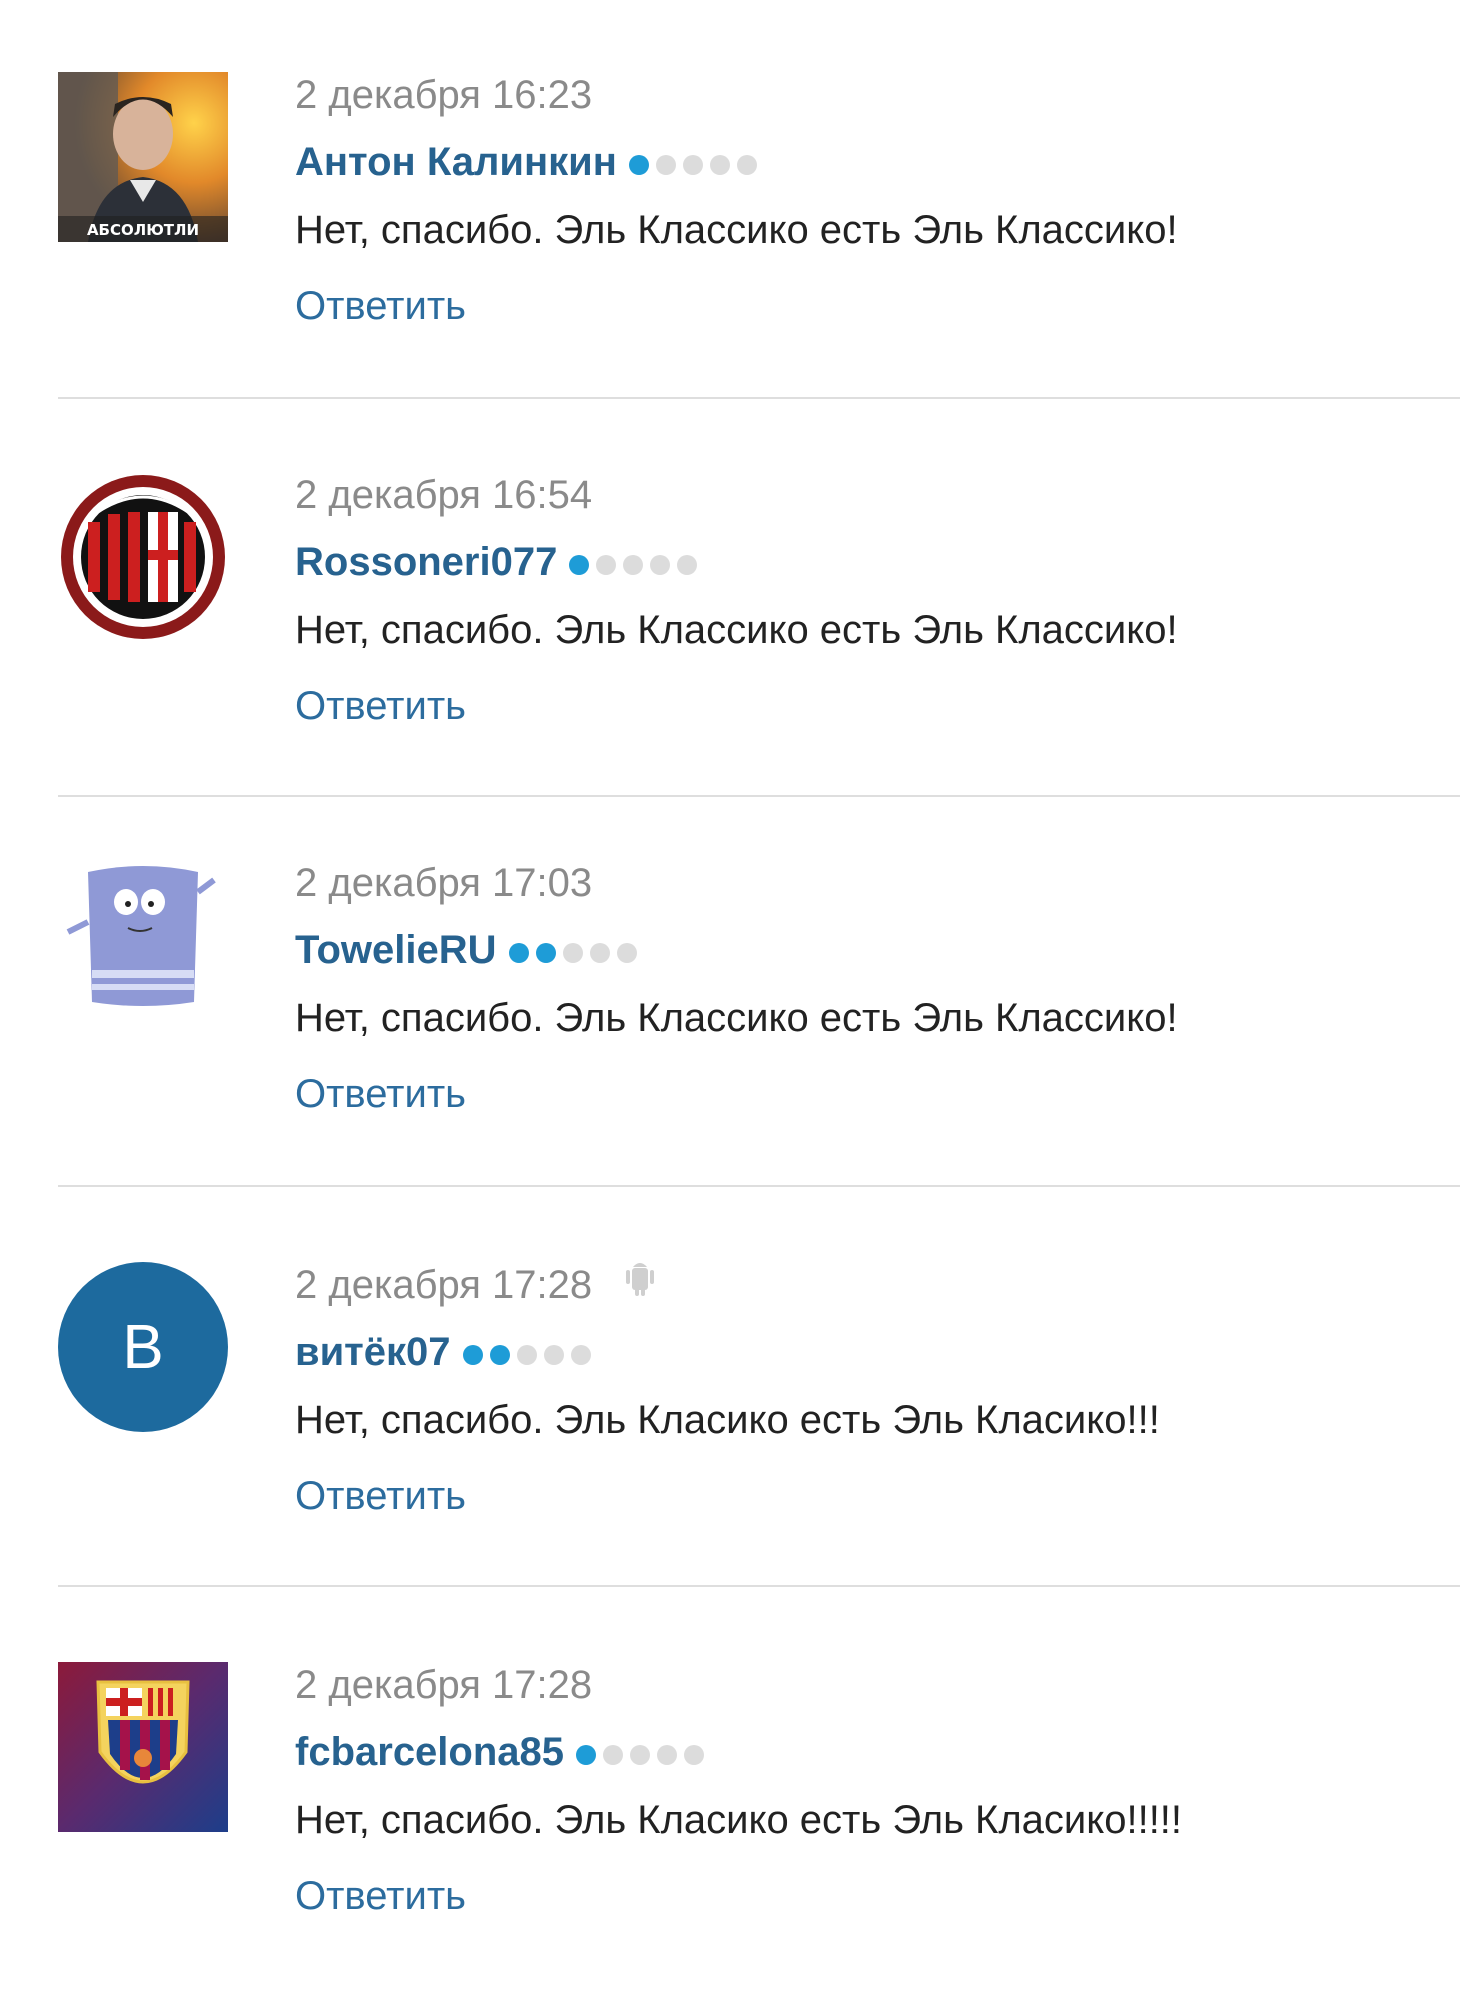 The height and width of the screenshot is (1990, 1460). I want to click on comment-time: 2 декабря 16:23, so click(443, 95).